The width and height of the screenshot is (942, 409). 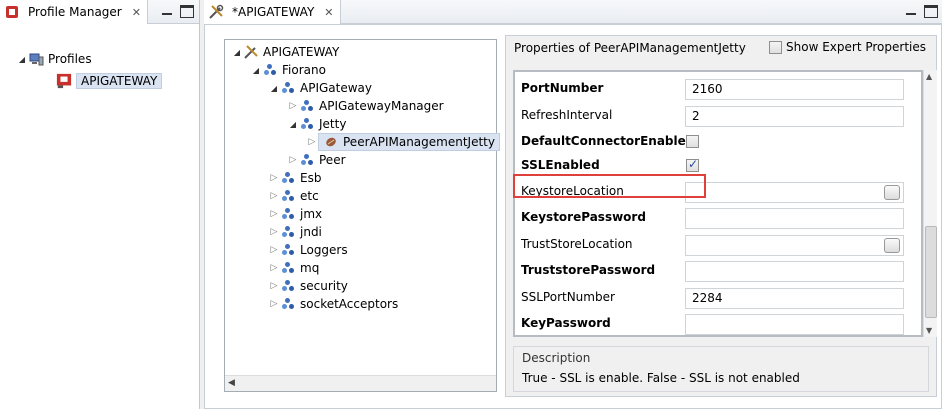 I want to click on tree-item-label: APIGateway, so click(x=336, y=88).